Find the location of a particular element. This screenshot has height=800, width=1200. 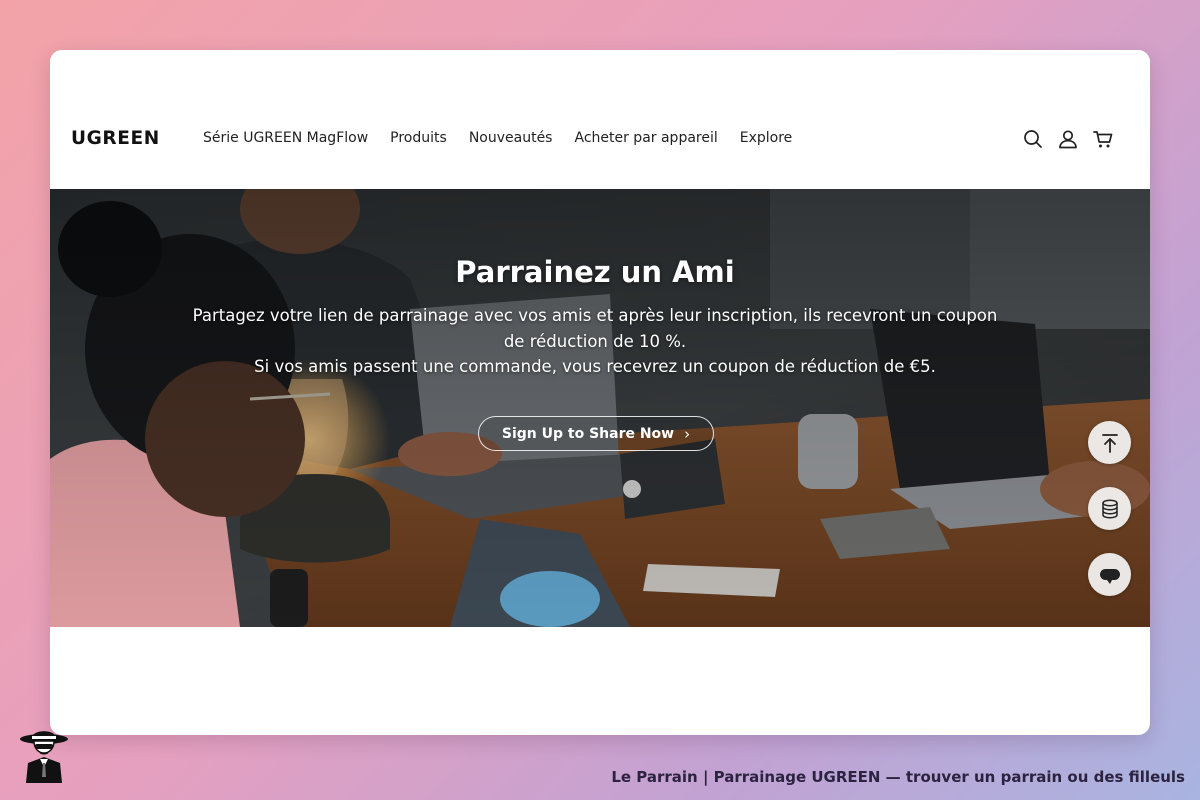

le-parrain-mascot is located at coordinates (44, 757).